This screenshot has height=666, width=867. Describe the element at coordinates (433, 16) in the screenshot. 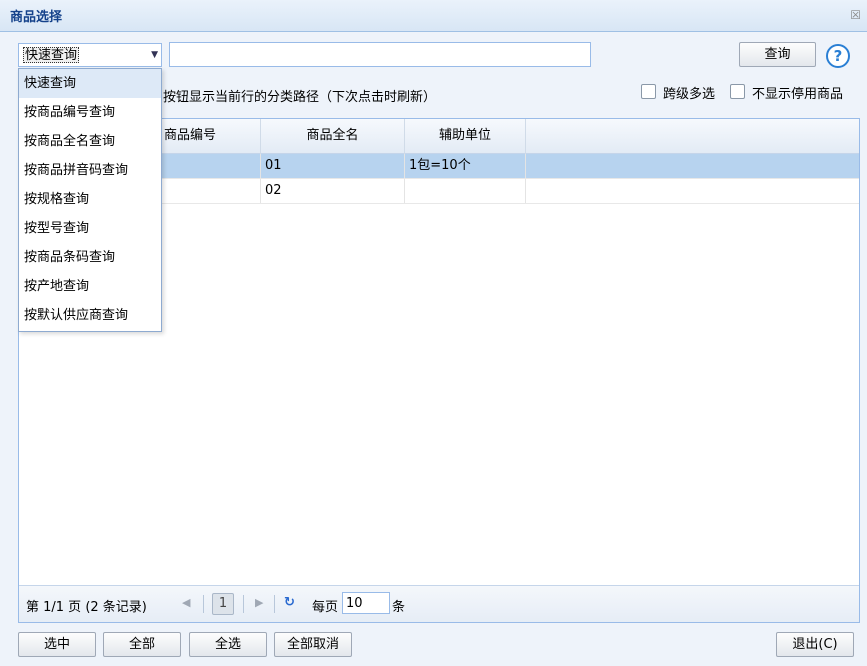

I see `title-bar: 商品选择 ☒` at that location.